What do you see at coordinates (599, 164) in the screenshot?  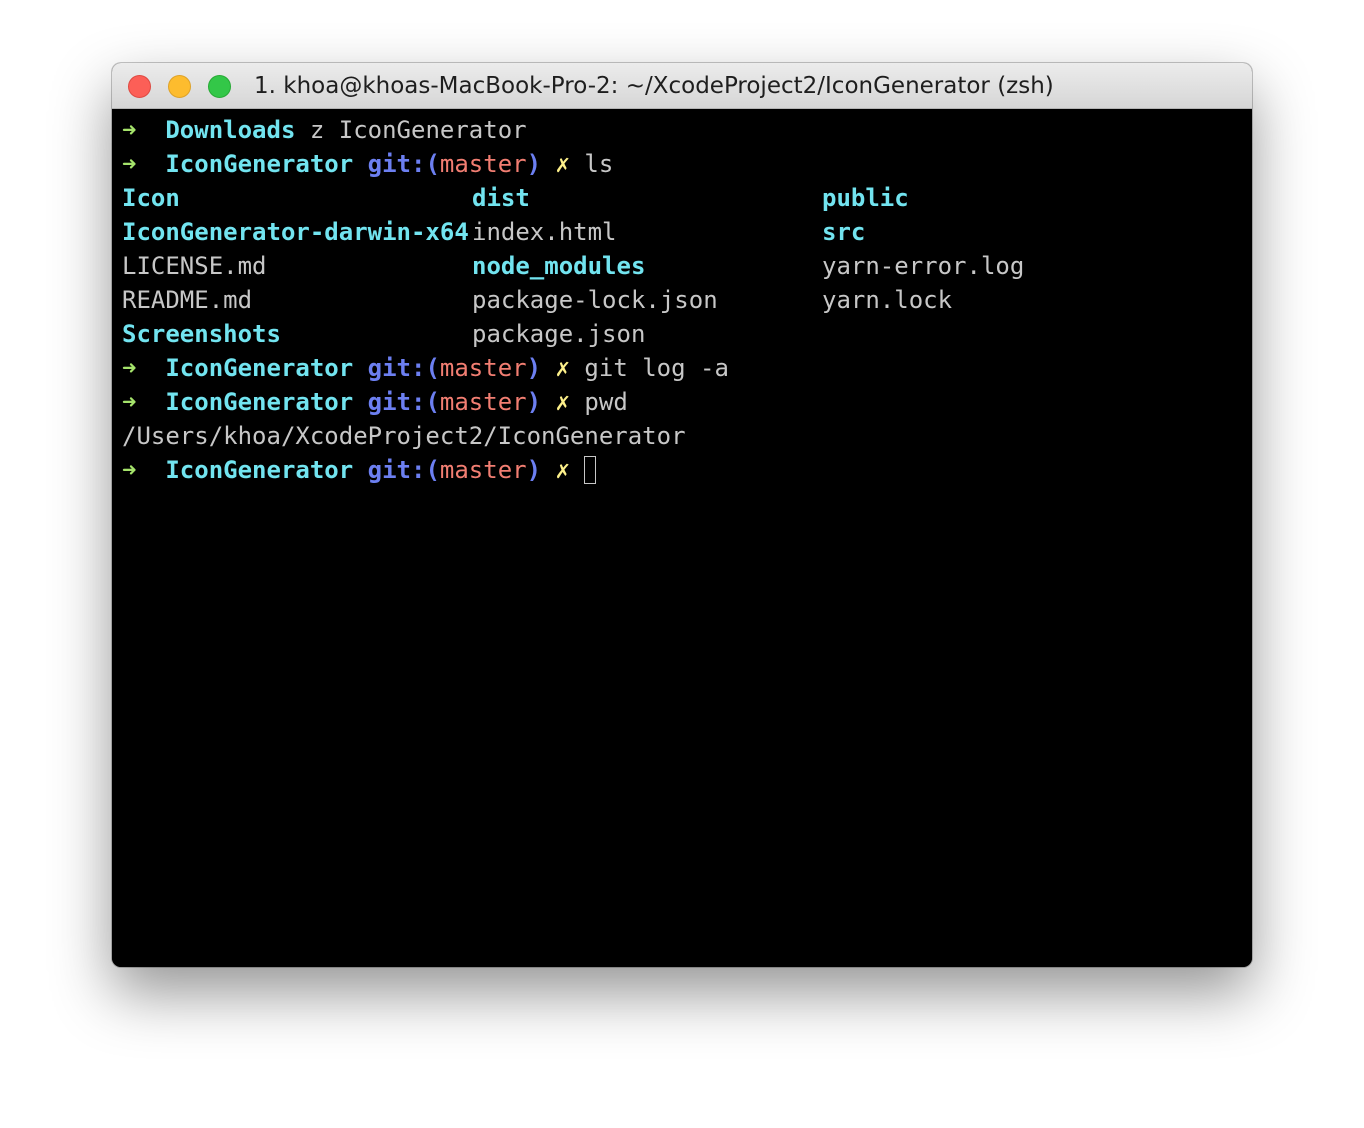 I see `command-text: ls` at bounding box center [599, 164].